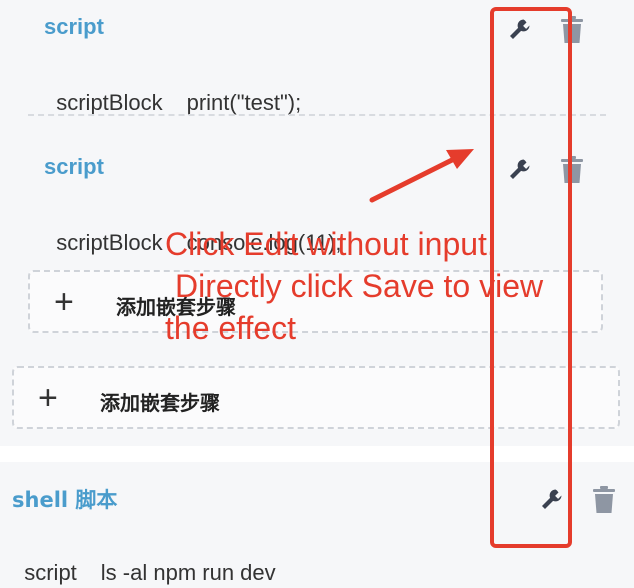 This screenshot has height=588, width=634. Describe the element at coordinates (330, 244) in the screenshot. I see `annotation-text-line1: Click Edit without input.` at that location.